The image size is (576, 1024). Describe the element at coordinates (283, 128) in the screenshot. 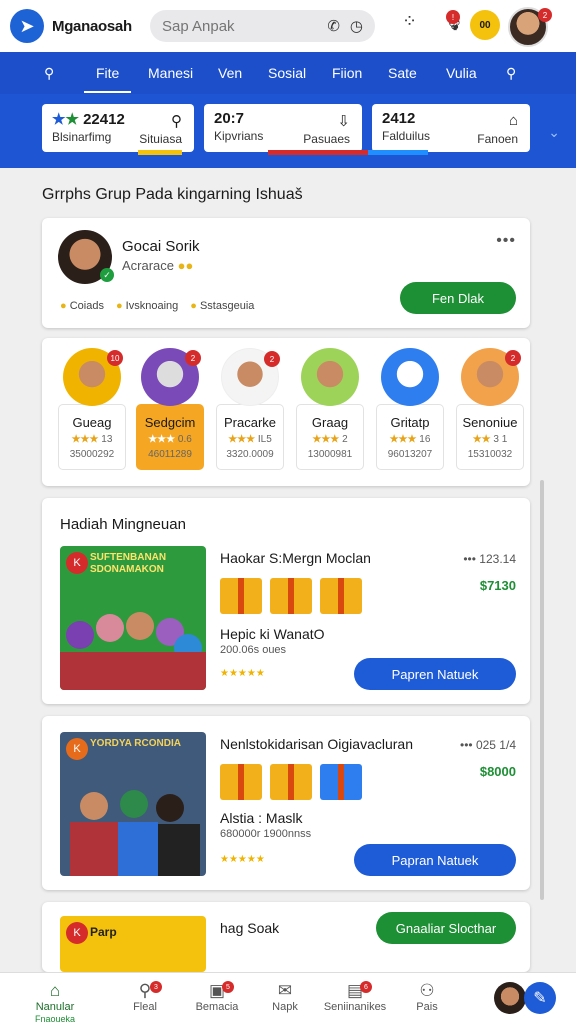

I see `stat-card: 20:7 Kipvrians ⇩ Pasuaes` at that location.